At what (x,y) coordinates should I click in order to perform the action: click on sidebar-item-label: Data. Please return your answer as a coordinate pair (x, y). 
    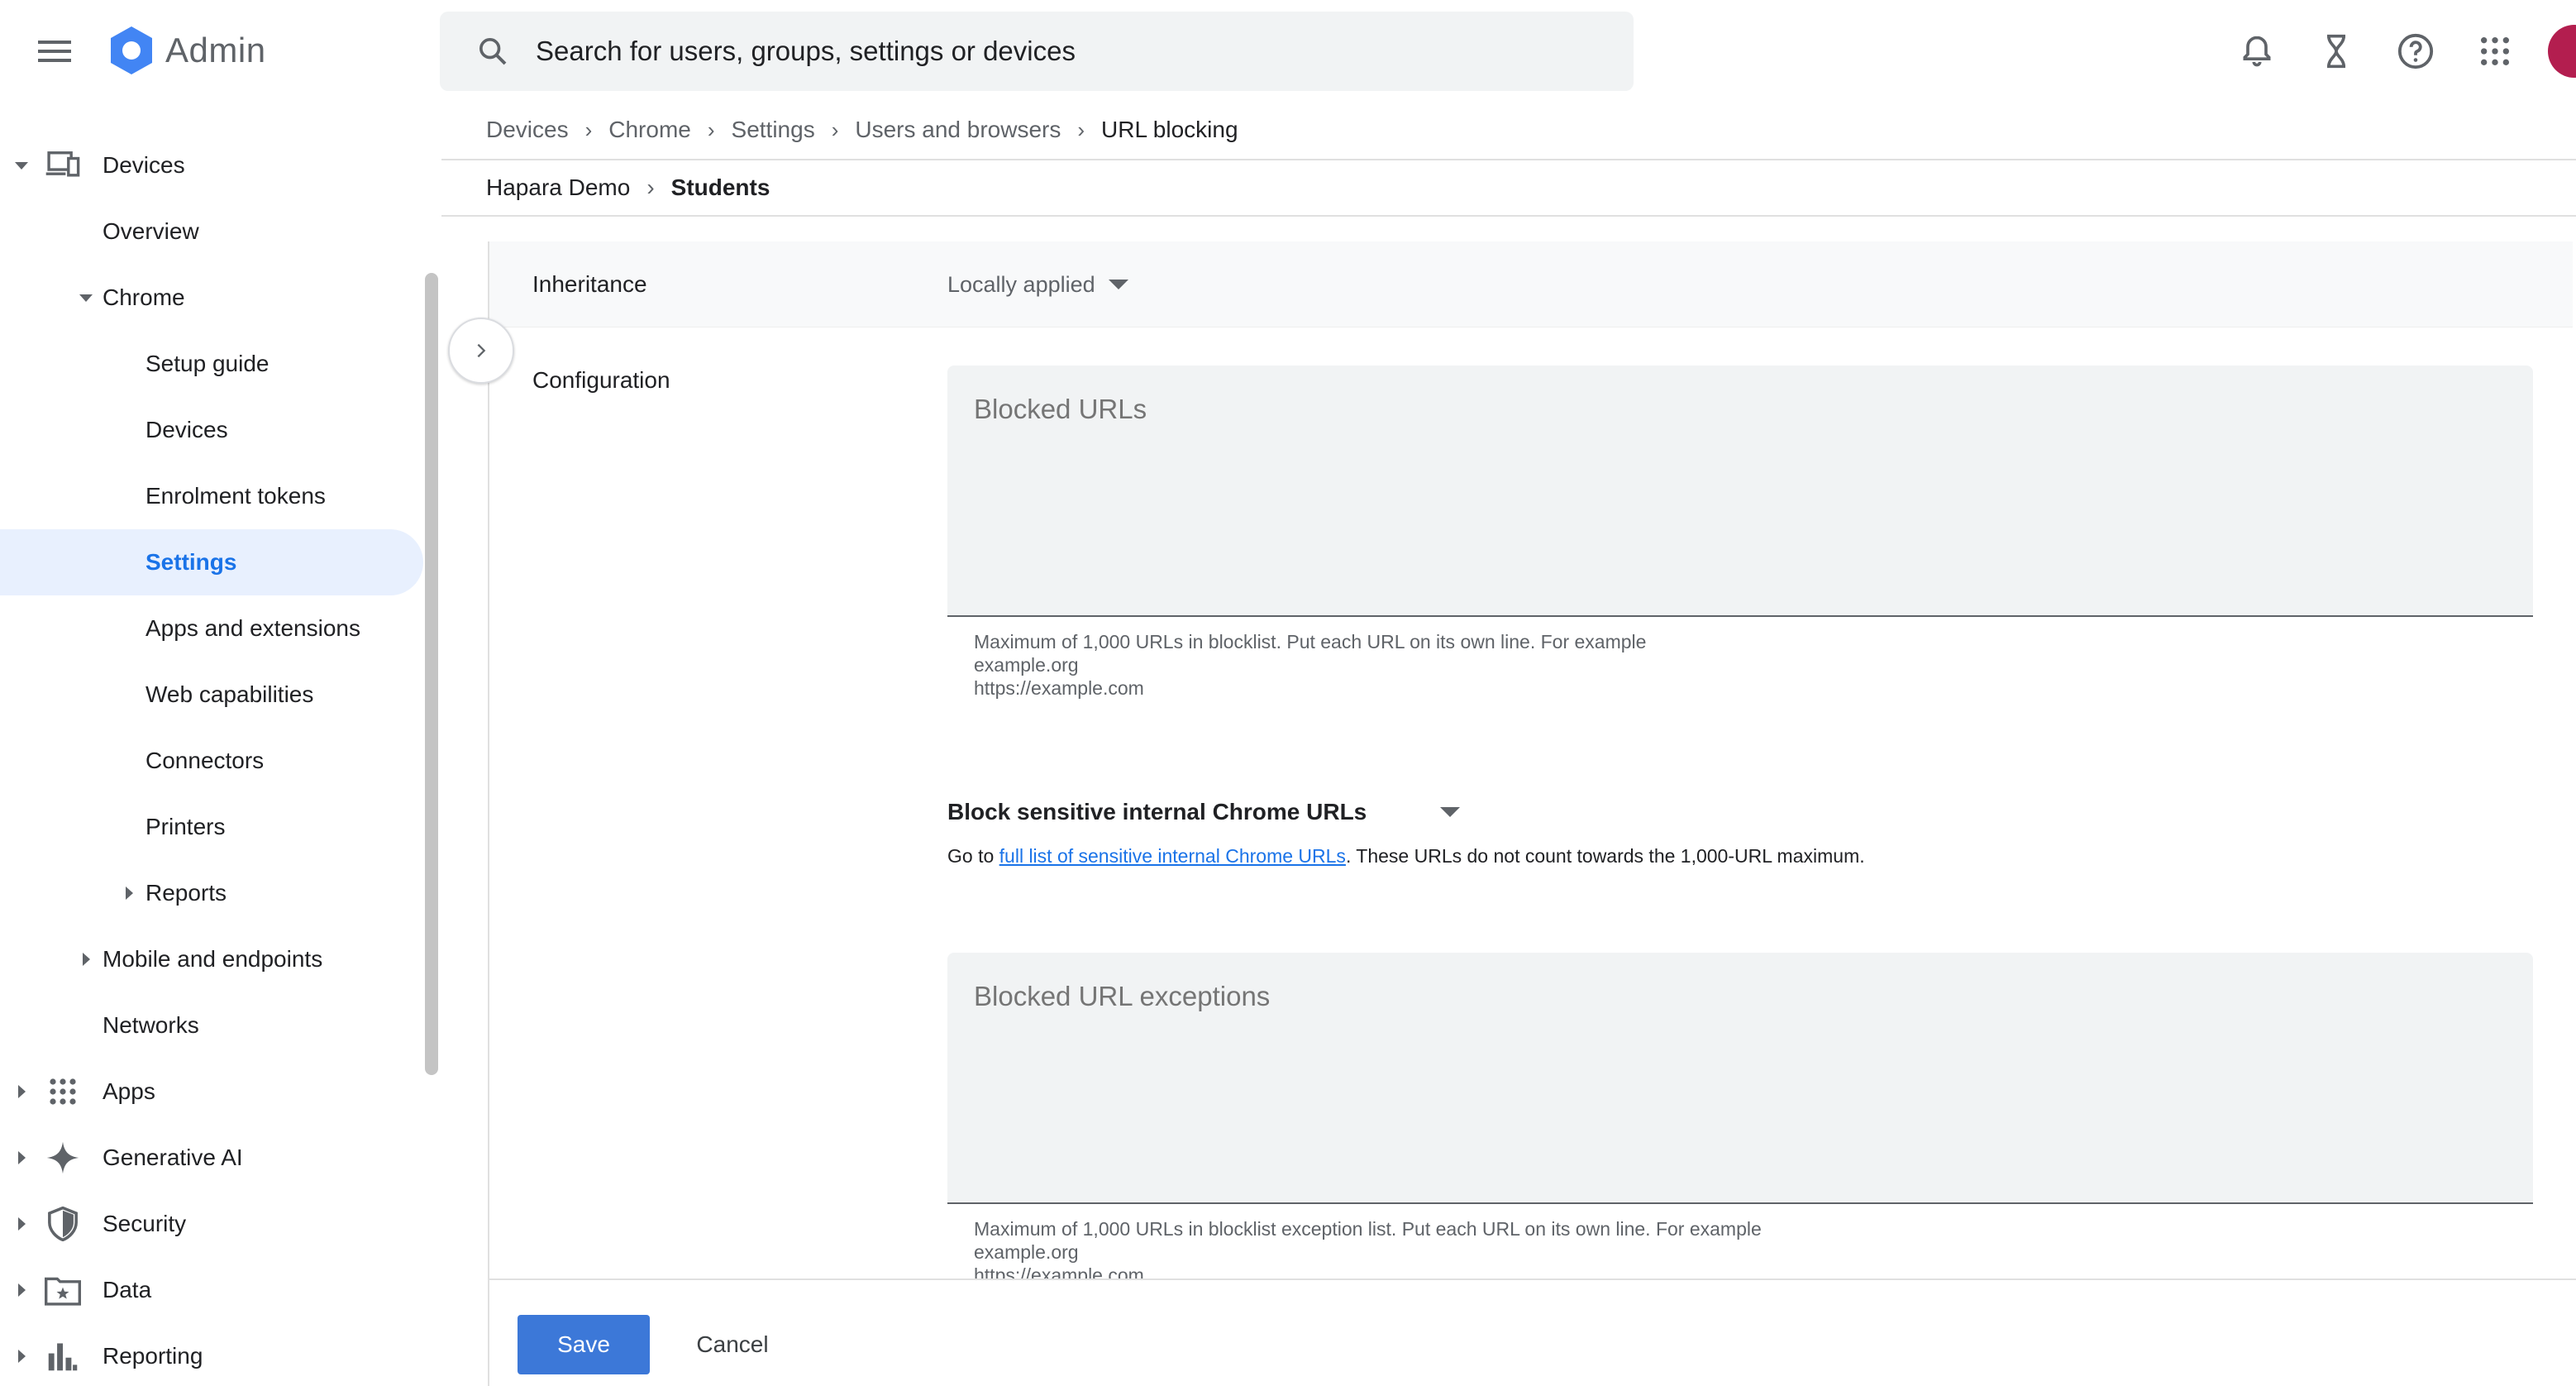
    Looking at the image, I should click on (128, 1289).